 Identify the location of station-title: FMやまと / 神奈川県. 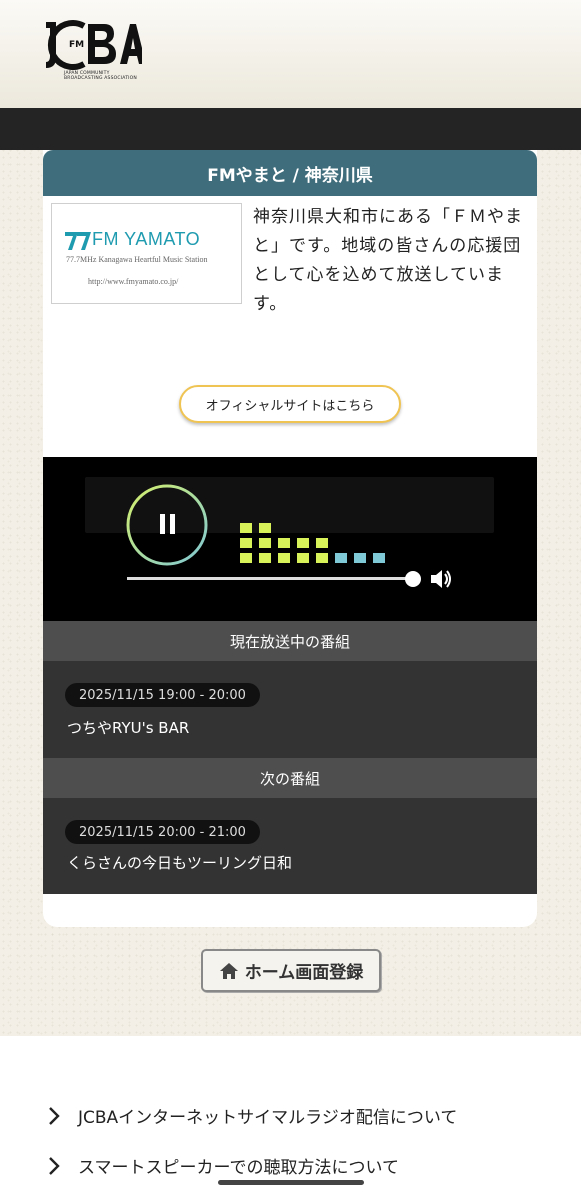
(290, 173).